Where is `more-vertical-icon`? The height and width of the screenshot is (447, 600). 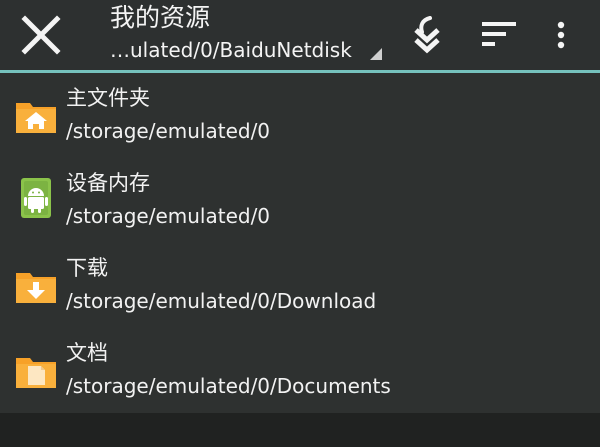
more-vertical-icon is located at coordinates (561, 35).